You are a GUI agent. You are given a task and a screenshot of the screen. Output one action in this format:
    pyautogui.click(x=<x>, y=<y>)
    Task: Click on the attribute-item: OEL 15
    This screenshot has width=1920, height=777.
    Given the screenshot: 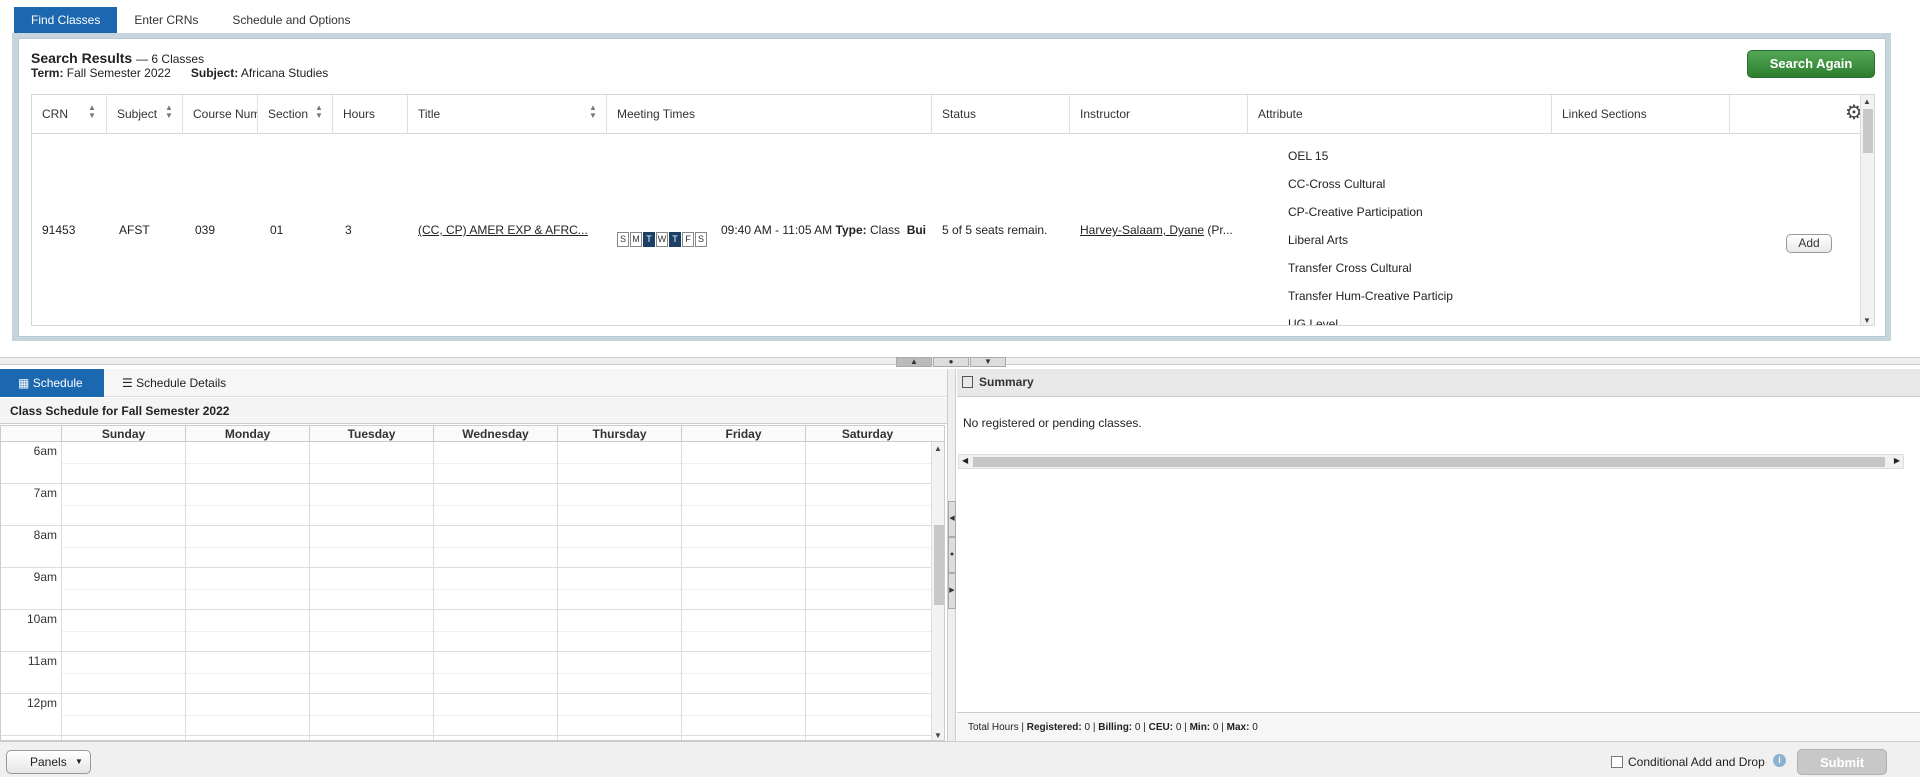 What is the action you would take?
    pyautogui.click(x=1308, y=156)
    